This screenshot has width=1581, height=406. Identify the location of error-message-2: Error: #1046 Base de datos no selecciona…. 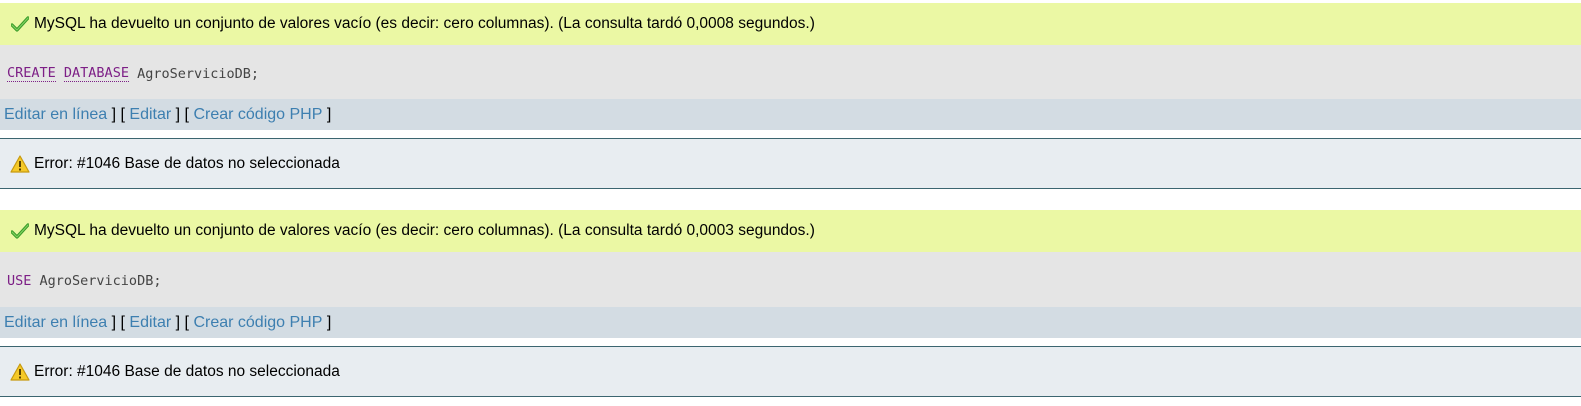
(790, 371).